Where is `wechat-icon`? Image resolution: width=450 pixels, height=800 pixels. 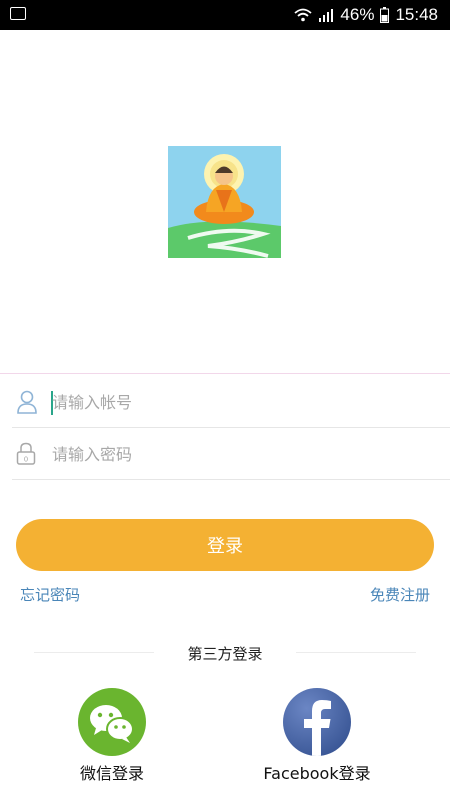
wechat-icon is located at coordinates (112, 722).